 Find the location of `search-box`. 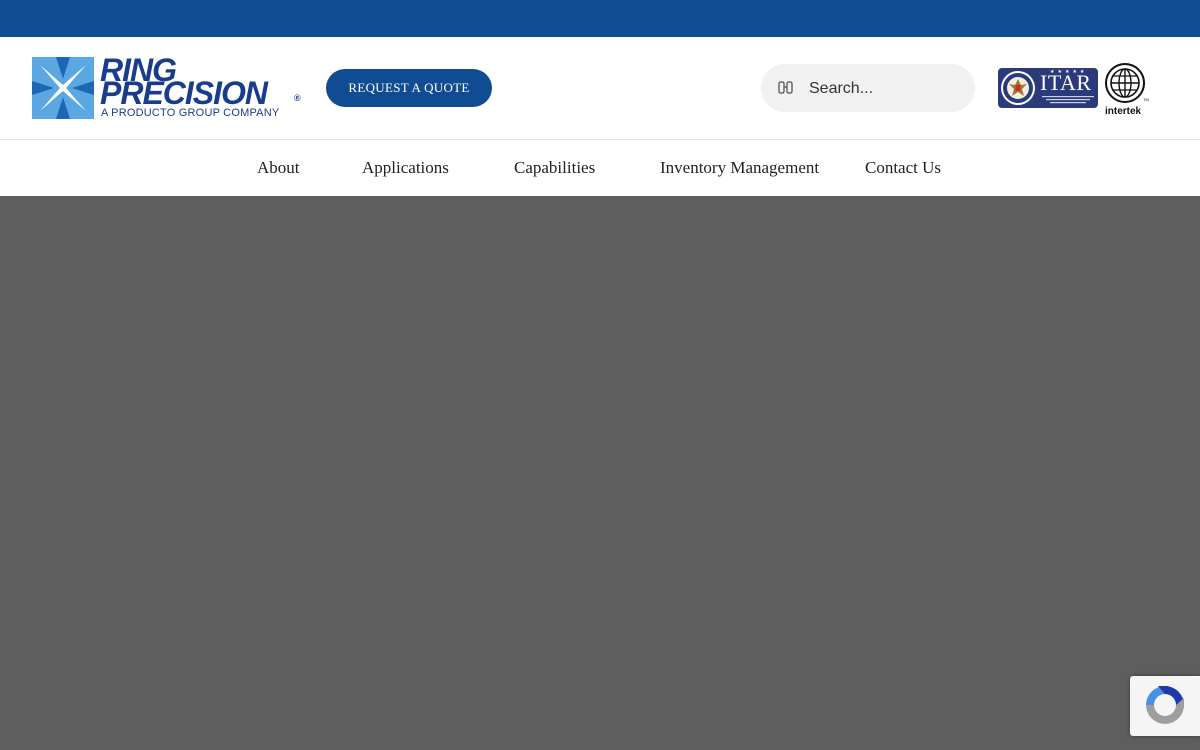

search-box is located at coordinates (868, 89).